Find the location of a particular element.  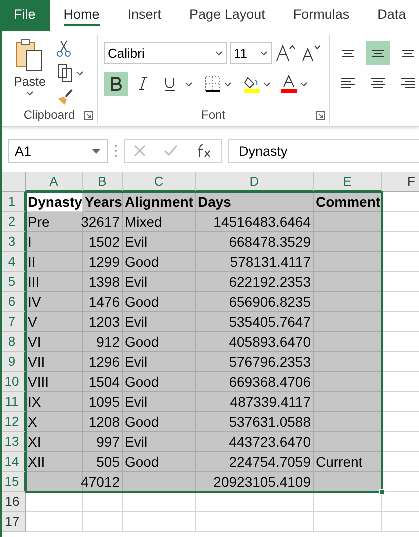

table-cell: Current is located at coordinates (348, 462).